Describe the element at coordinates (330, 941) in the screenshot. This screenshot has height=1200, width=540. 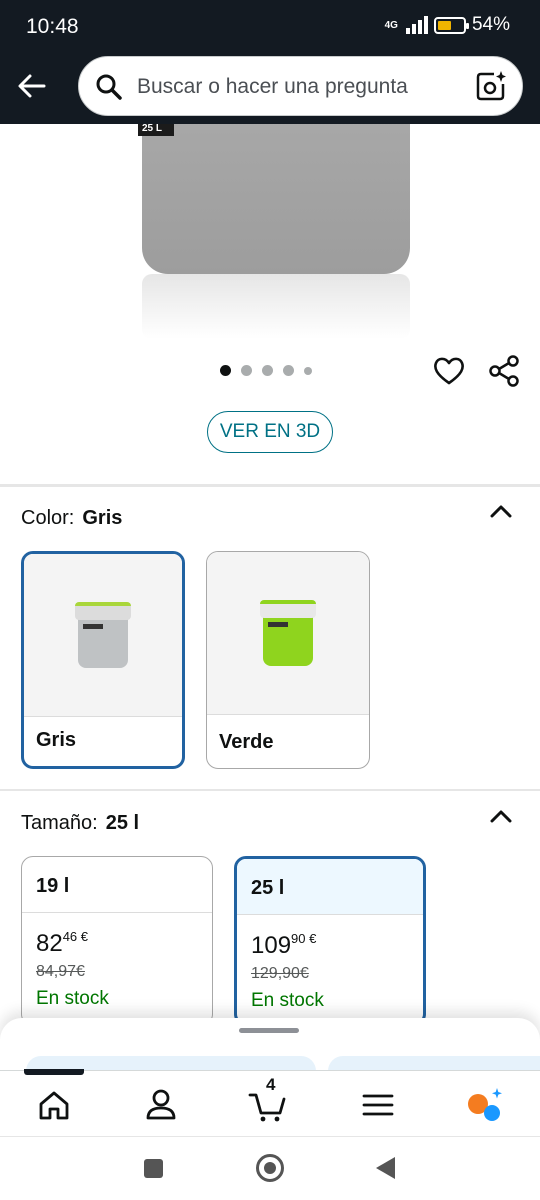
I see `size-option-25l: 25 l 10990 € 129,90€ En stock` at that location.